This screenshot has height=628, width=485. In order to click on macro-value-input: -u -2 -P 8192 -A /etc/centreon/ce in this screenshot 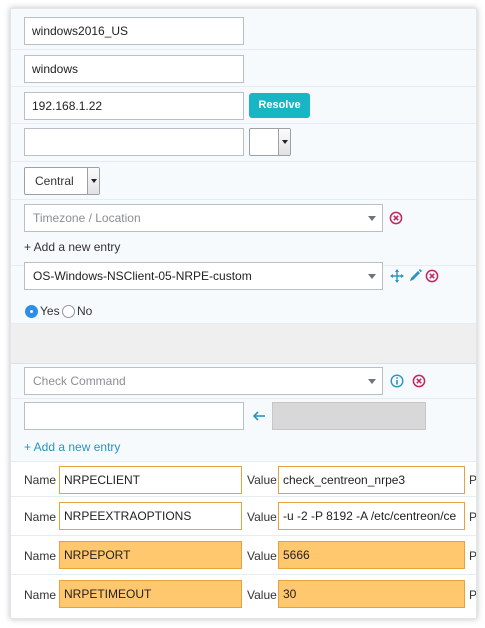, I will do `click(371, 516)`.